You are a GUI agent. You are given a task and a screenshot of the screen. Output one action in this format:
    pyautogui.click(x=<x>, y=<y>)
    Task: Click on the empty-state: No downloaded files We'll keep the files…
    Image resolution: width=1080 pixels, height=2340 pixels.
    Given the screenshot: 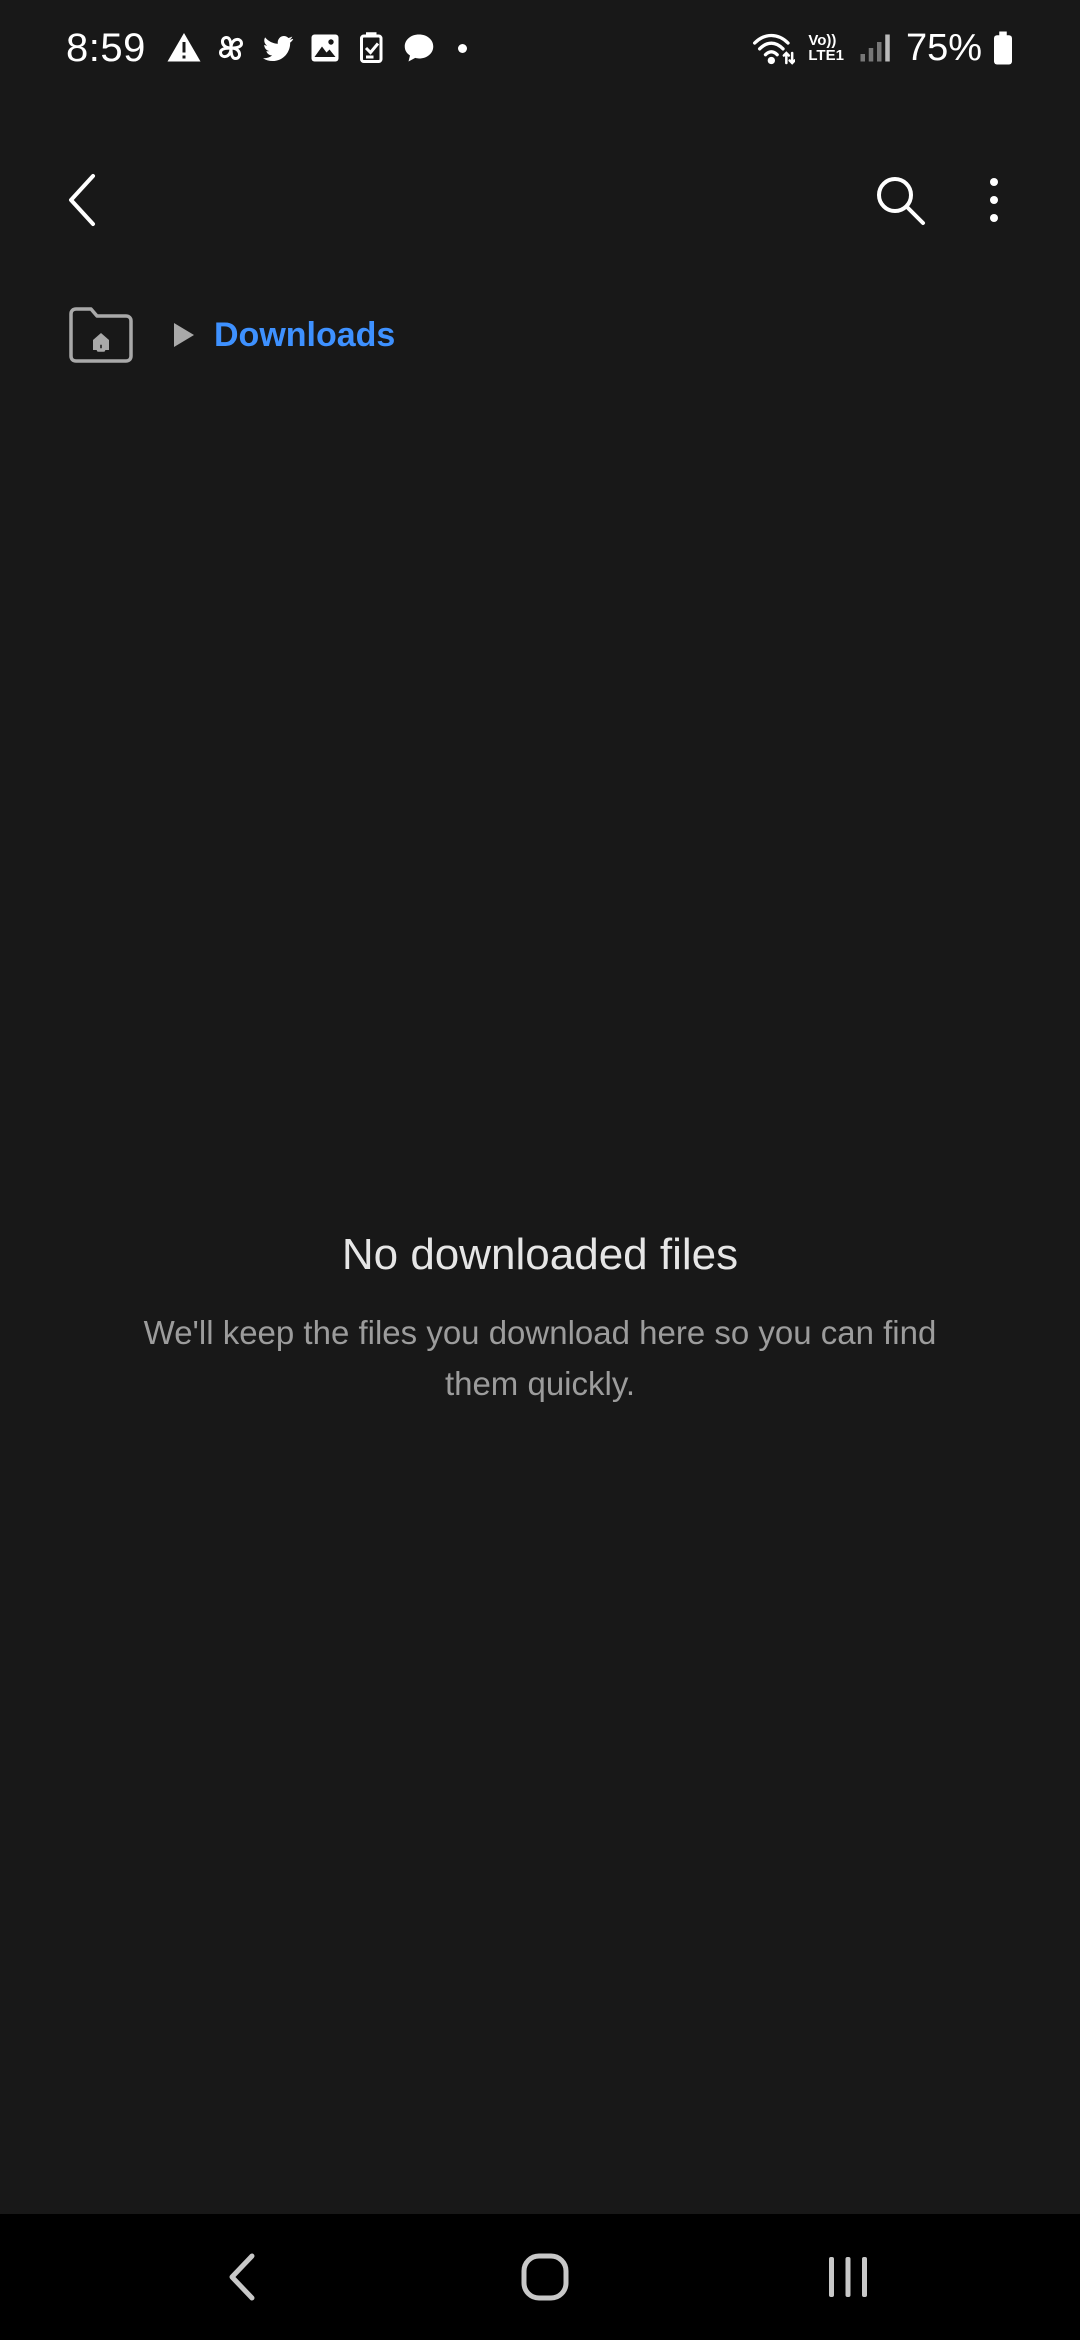 What is the action you would take?
    pyautogui.click(x=540, y=1317)
    